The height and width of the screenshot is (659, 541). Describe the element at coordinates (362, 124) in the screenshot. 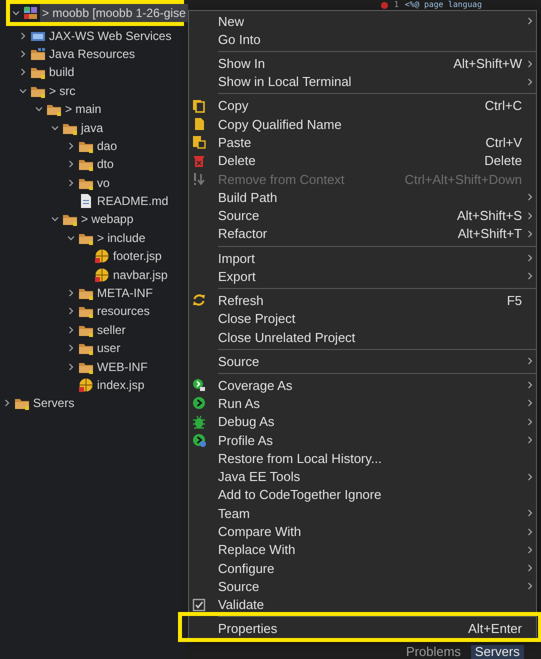

I see `menu-item: Copy Qualified Name` at that location.